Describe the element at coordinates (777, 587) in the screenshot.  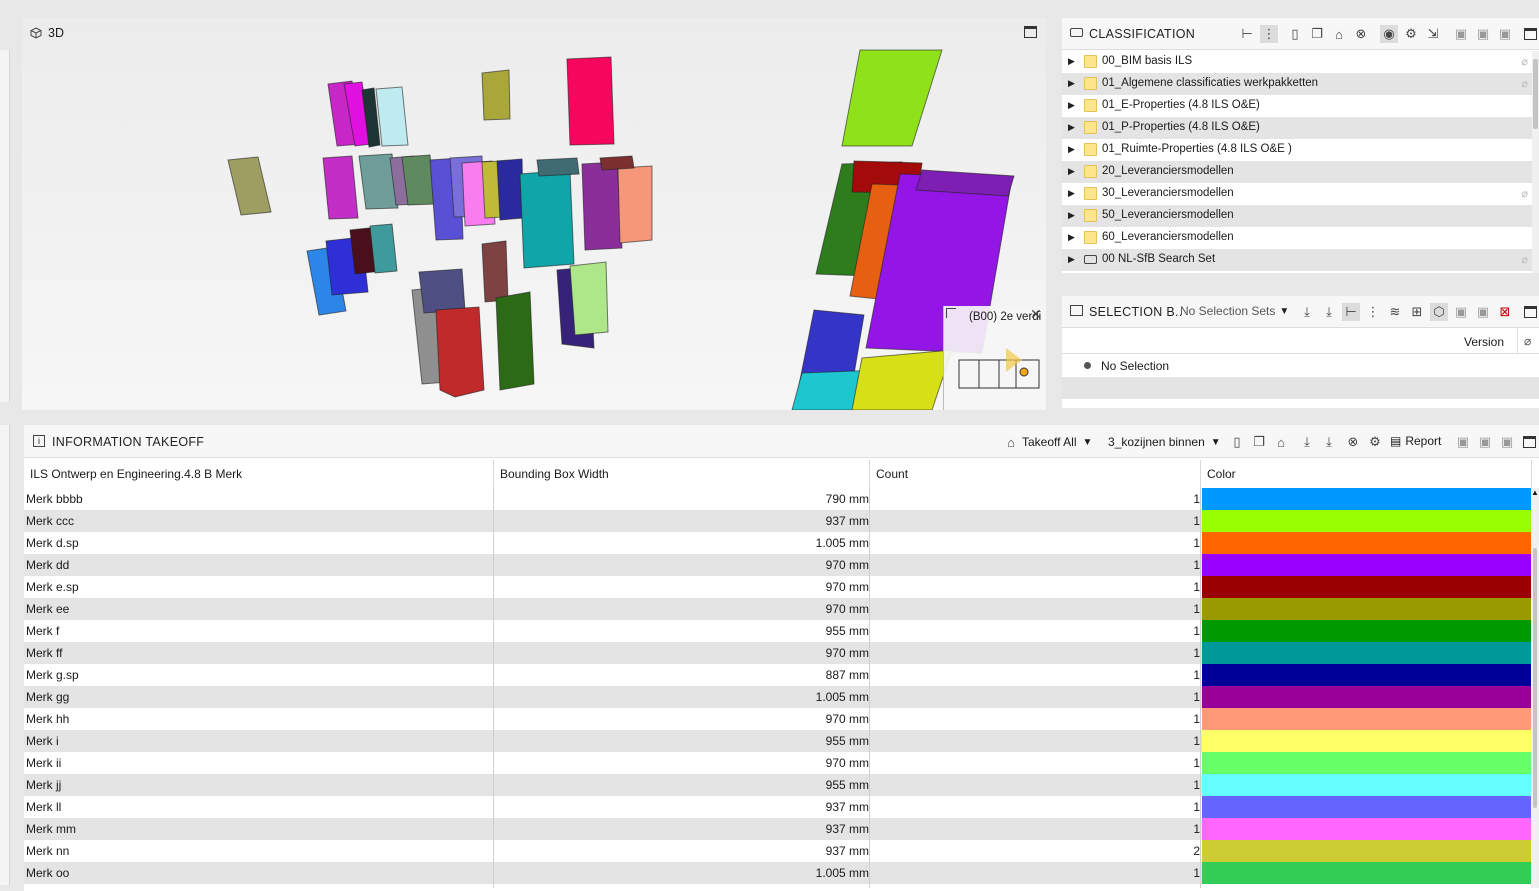
I see `table-row: Merk e.sp 970 mm 1` at that location.